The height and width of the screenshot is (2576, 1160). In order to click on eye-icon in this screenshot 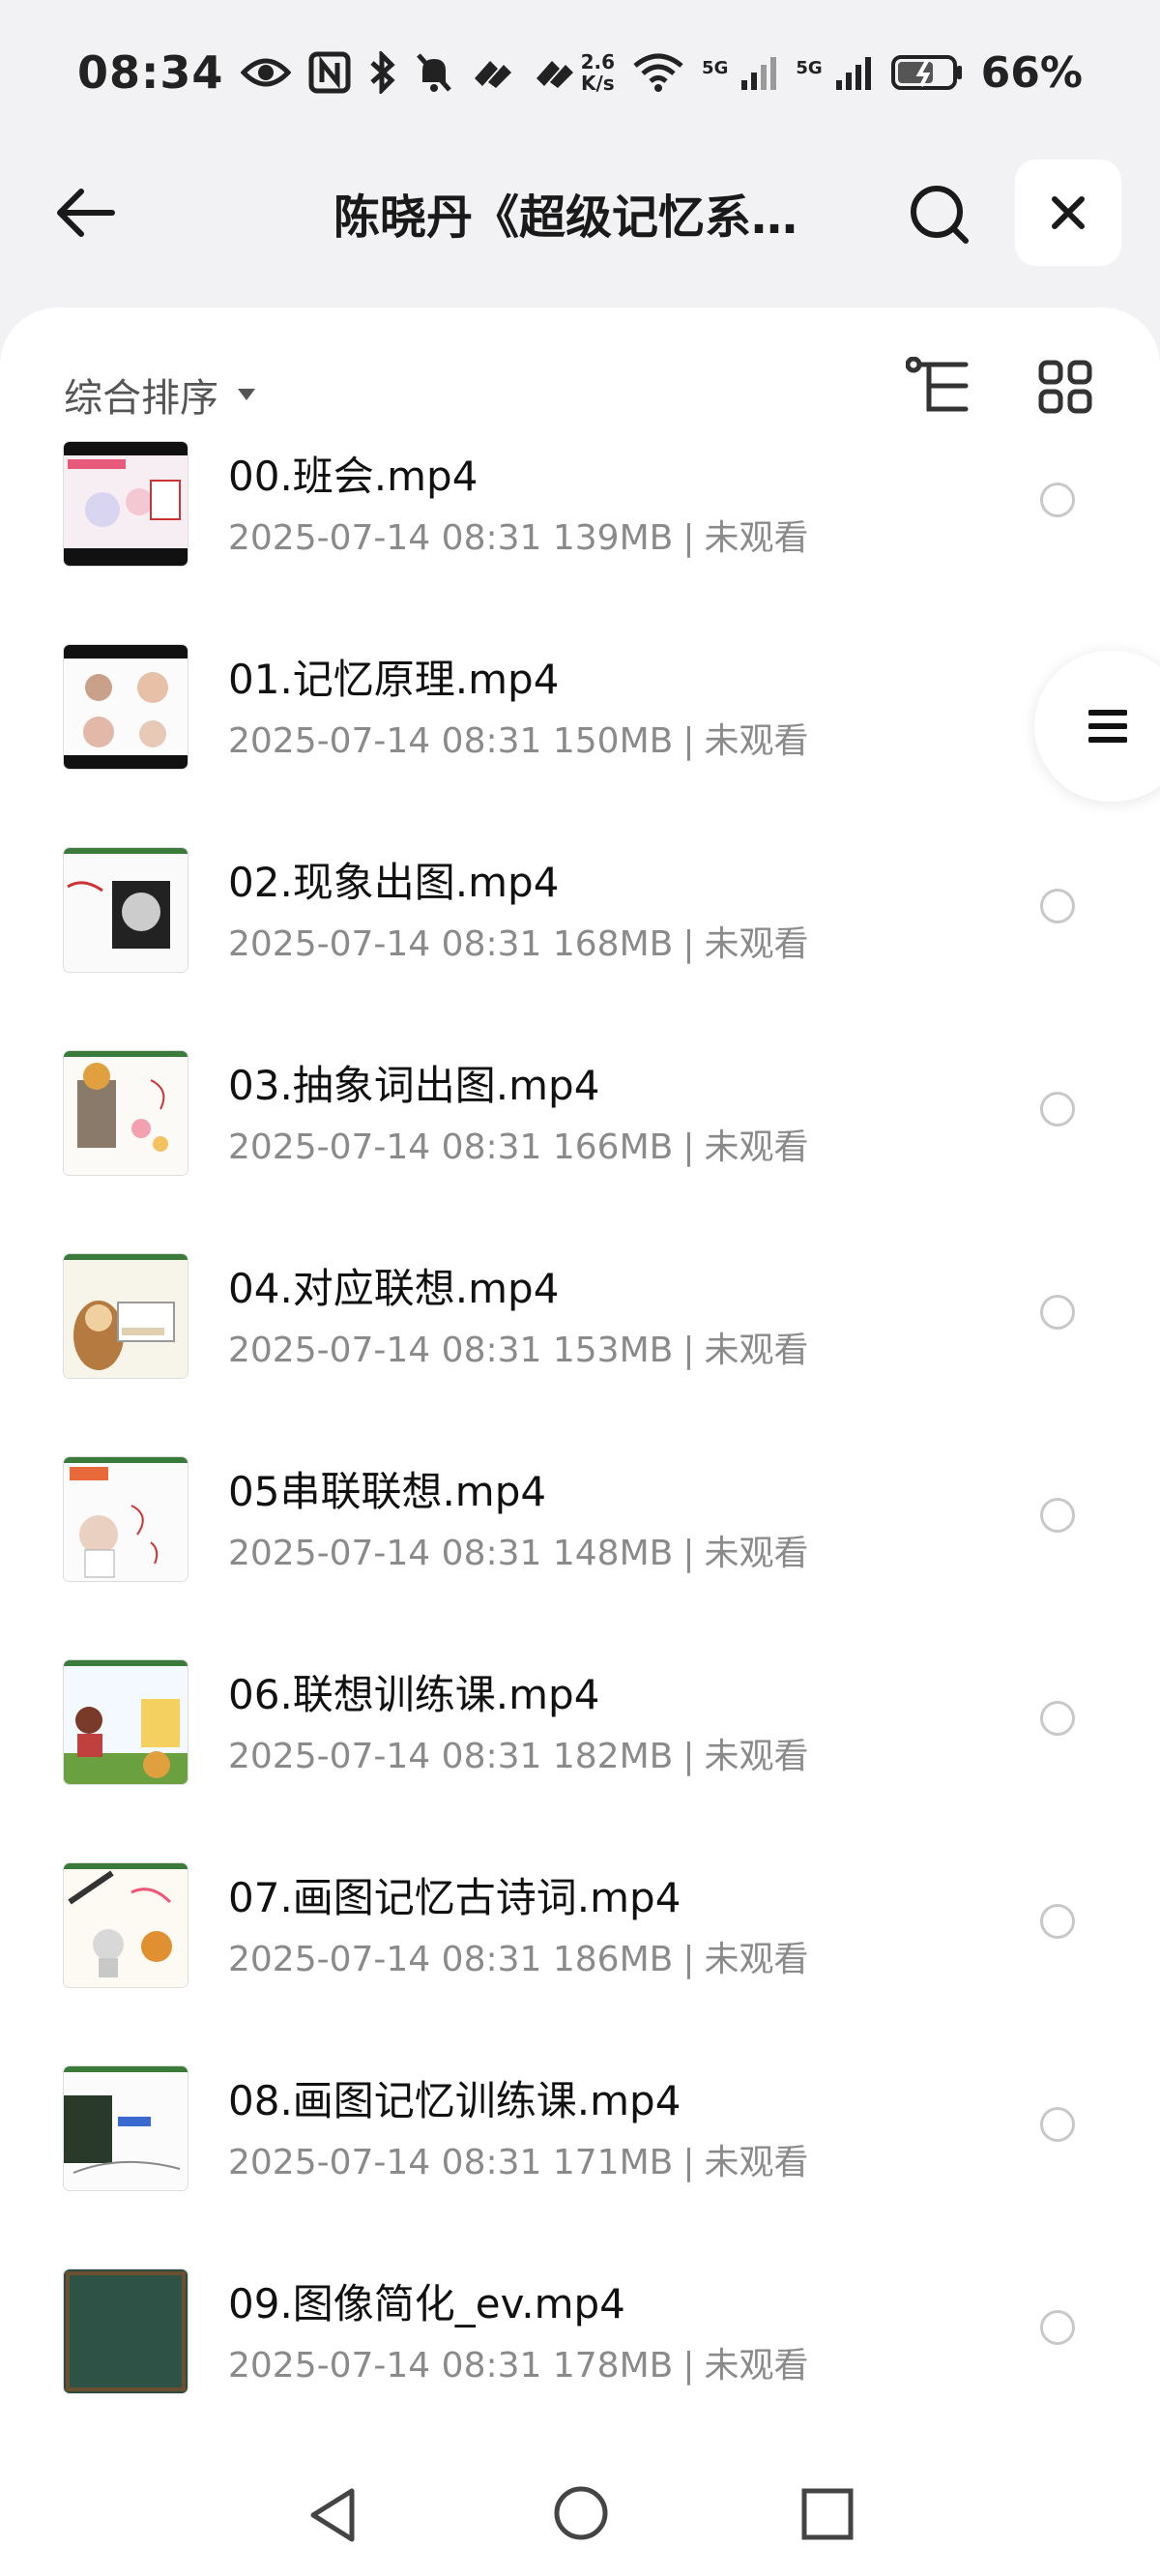, I will do `click(267, 72)`.